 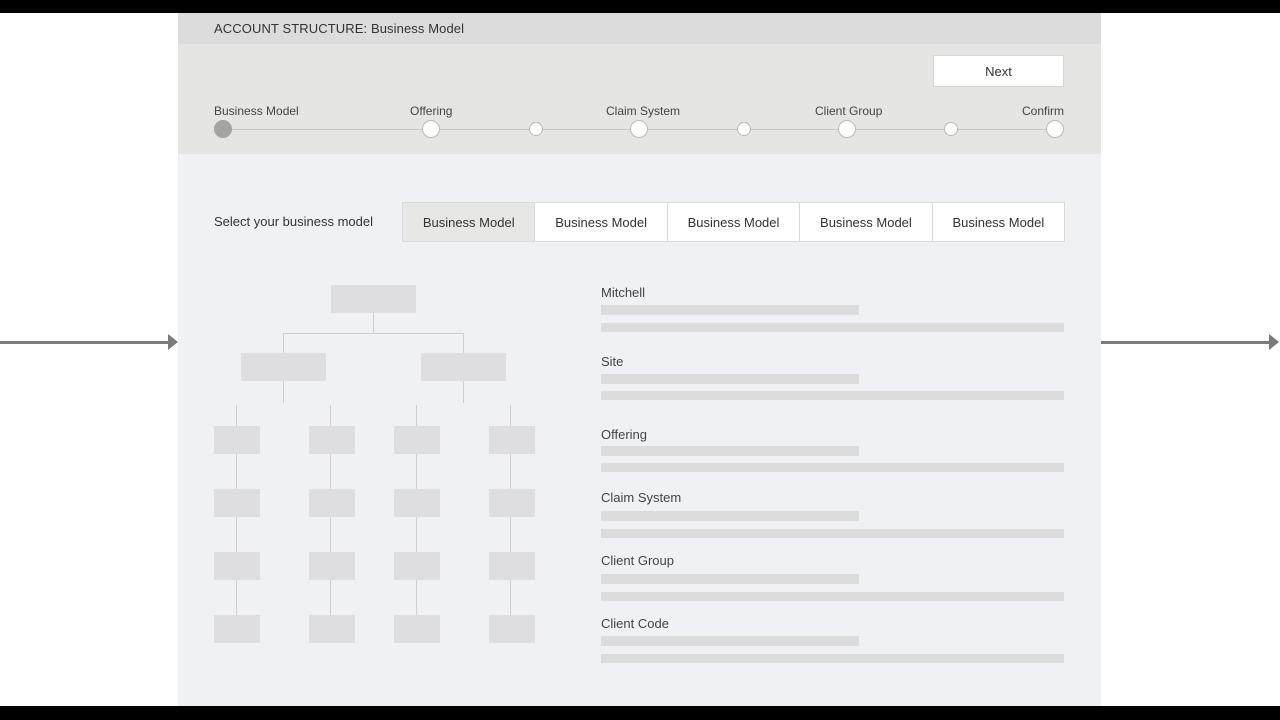 I want to click on field-label-client-code: Client Code, so click(x=635, y=623).